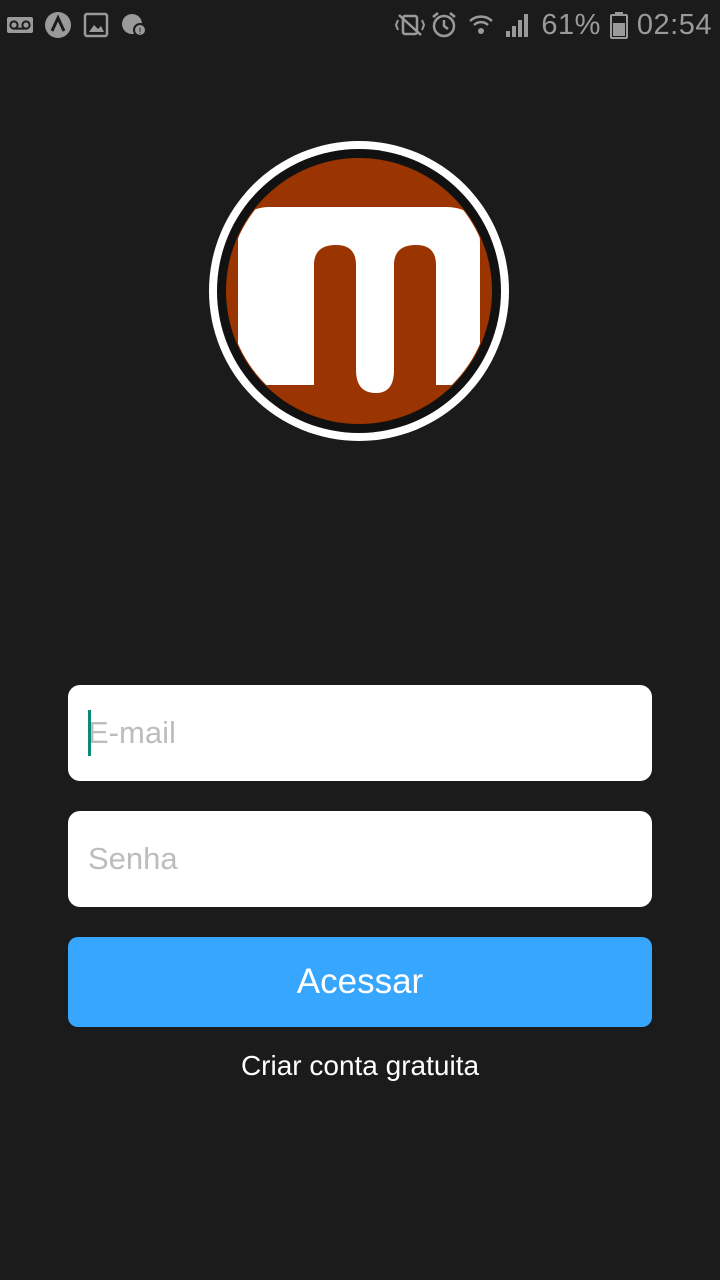 Image resolution: width=720 pixels, height=1280 pixels. I want to click on create-account-link: Criar conta gratuita, so click(360, 1066).